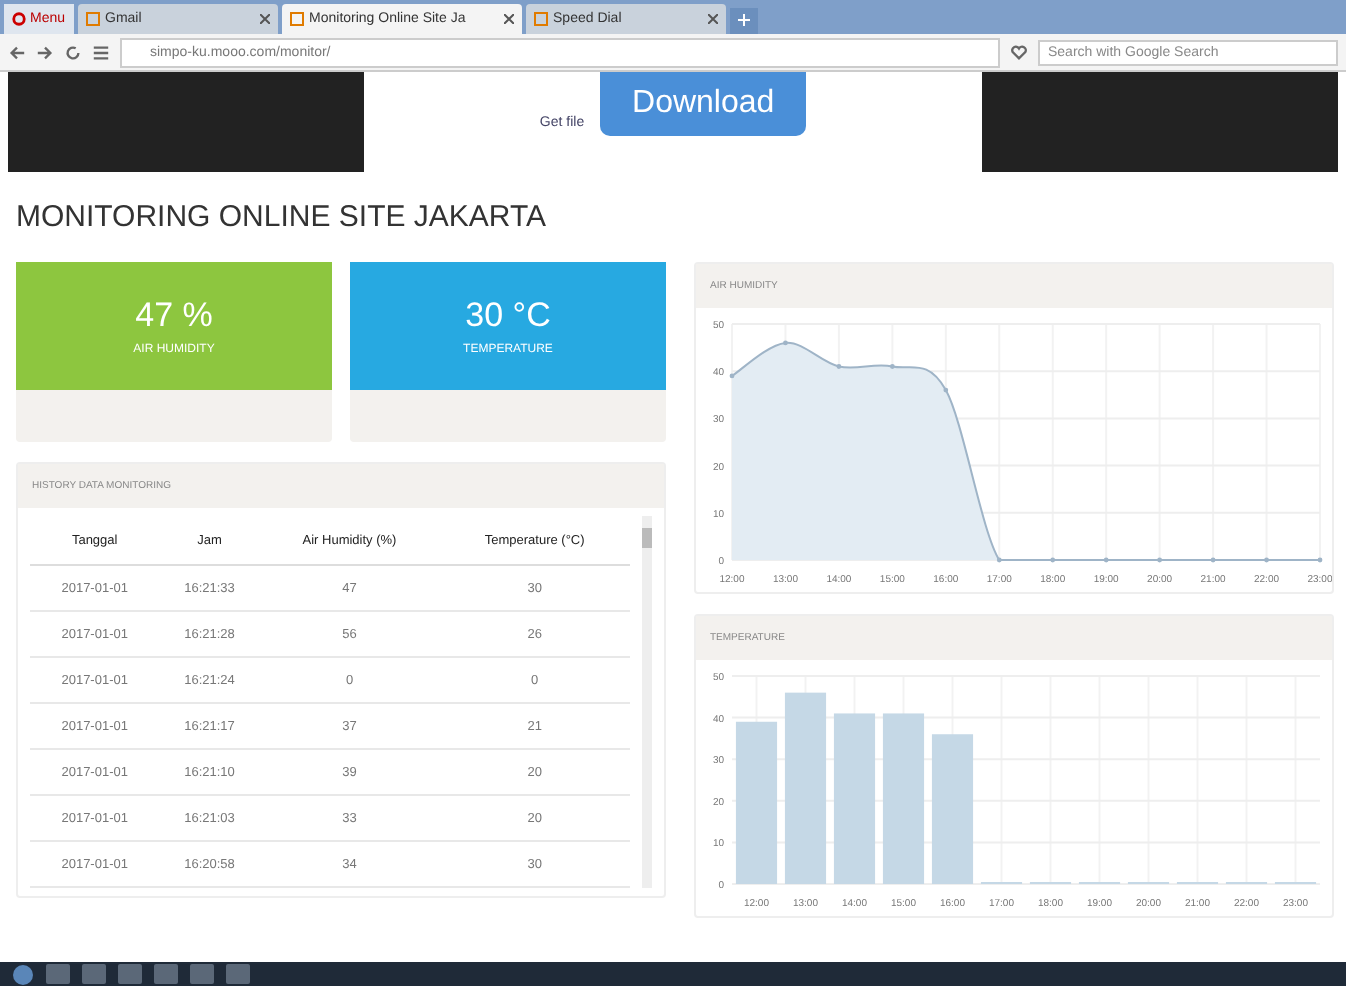 Image resolution: width=1346 pixels, height=986 pixels. I want to click on page-title: MONITORING ONLINE SITE JAKARTA, so click(282, 217).